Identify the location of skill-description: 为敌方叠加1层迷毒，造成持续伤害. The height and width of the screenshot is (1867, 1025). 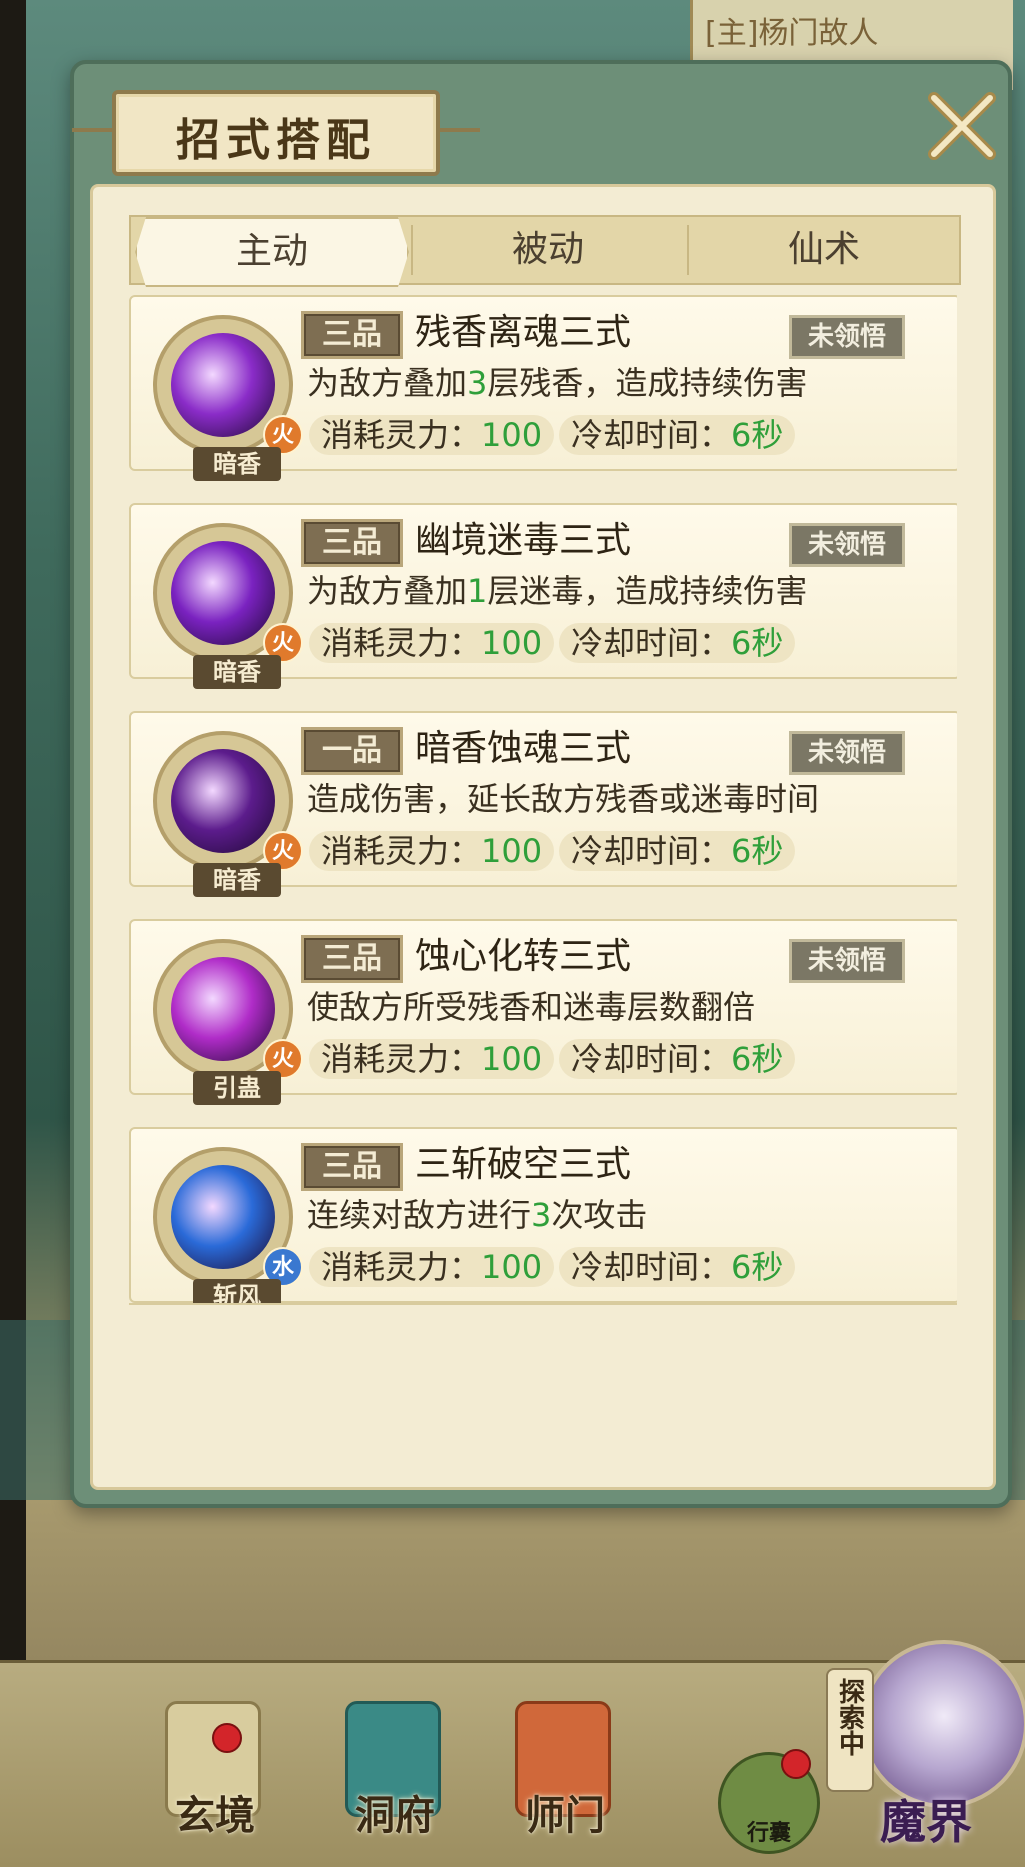
(557, 591).